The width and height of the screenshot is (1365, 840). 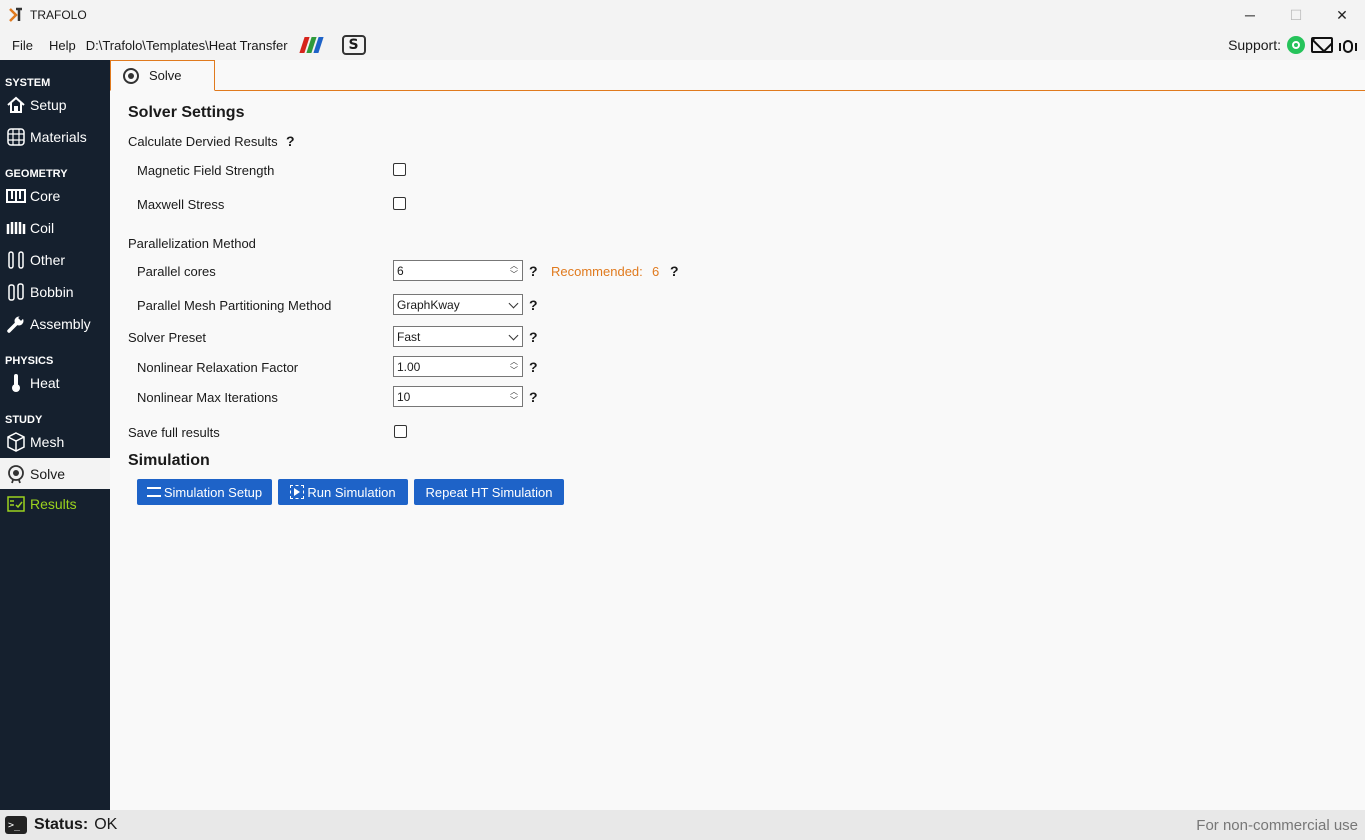 What do you see at coordinates (399, 203) in the screenshot?
I see `maxwell-stress-checkbox` at bounding box center [399, 203].